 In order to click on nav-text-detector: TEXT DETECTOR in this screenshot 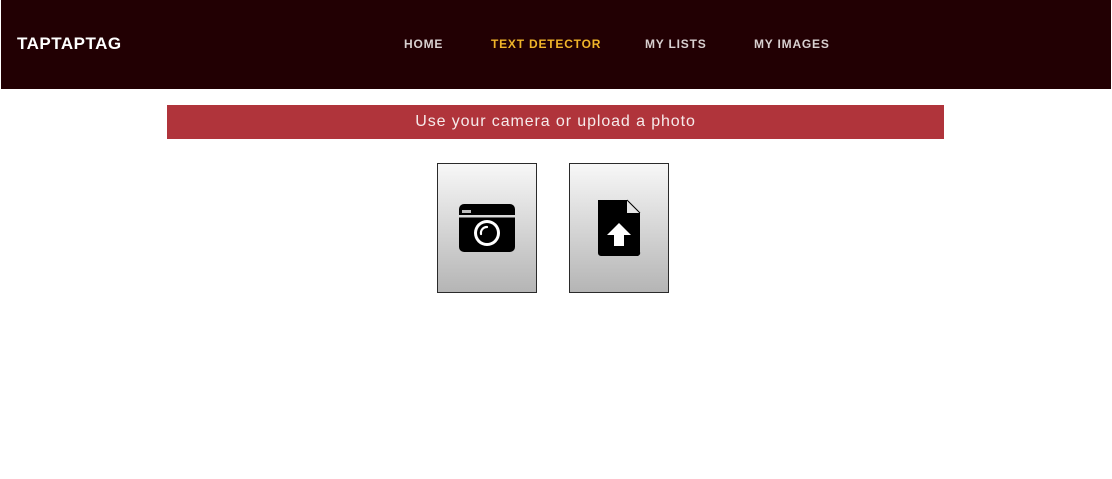, I will do `click(546, 44)`.